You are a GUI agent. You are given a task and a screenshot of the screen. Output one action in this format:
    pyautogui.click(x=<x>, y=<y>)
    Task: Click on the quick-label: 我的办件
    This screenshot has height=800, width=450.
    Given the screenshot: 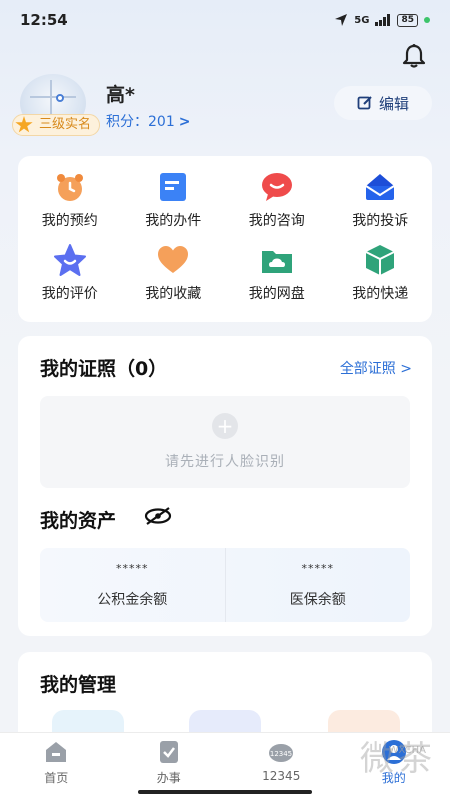 What is the action you would take?
    pyautogui.click(x=173, y=221)
    